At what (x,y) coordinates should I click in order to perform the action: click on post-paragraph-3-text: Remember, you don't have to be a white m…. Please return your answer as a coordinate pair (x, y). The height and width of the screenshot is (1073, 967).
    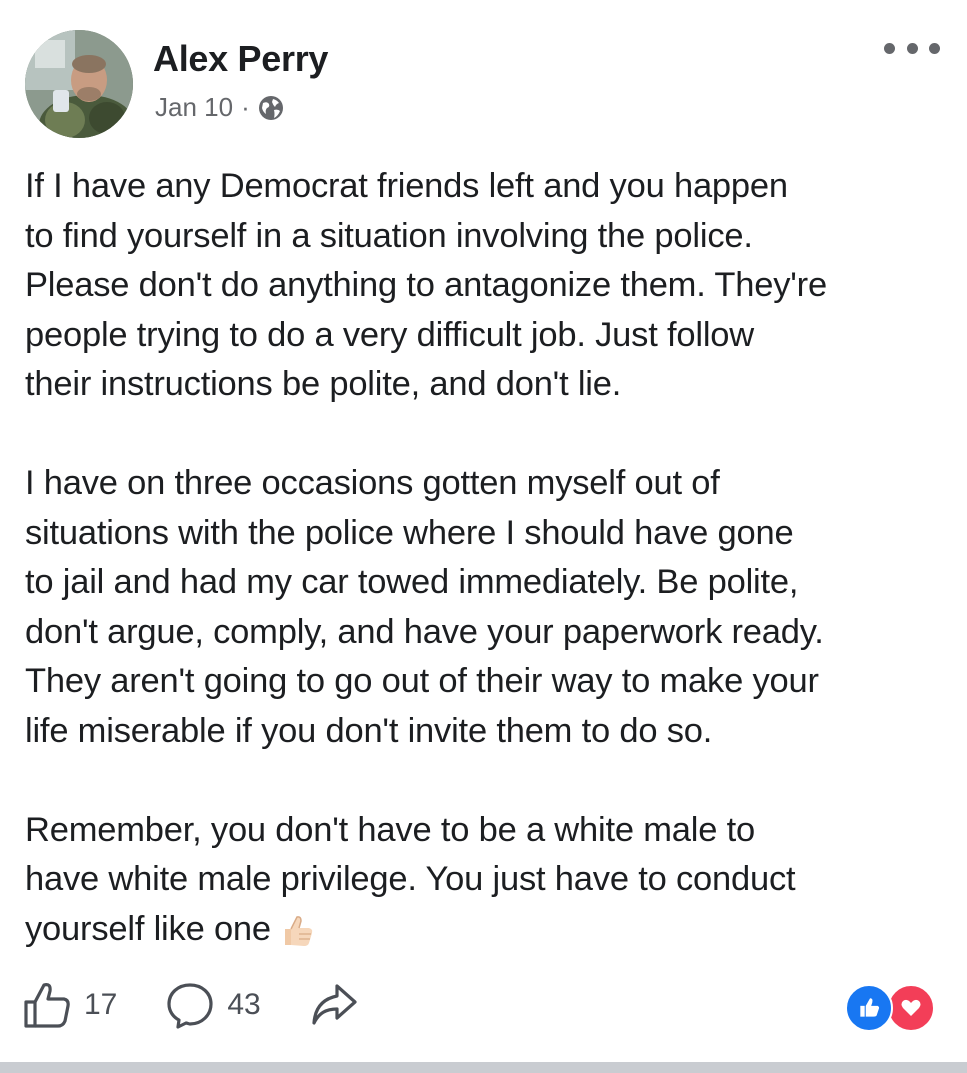
    Looking at the image, I should click on (410, 879).